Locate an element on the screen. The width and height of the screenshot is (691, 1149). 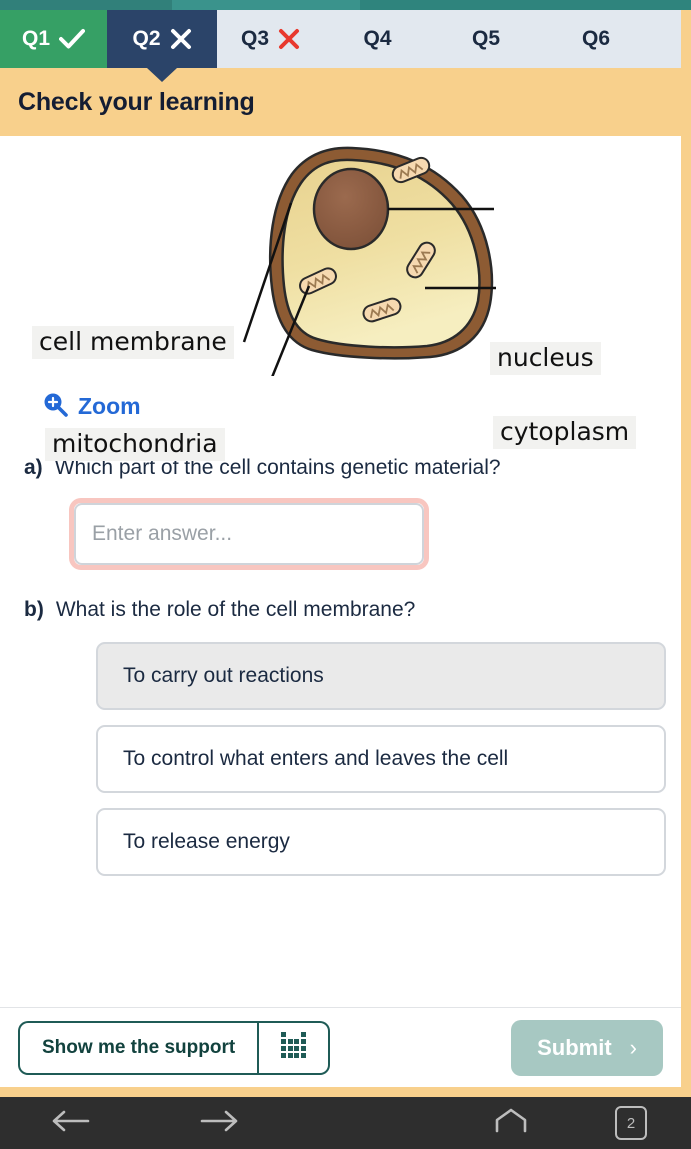
chevron-right-icon: › is located at coordinates (633, 1047).